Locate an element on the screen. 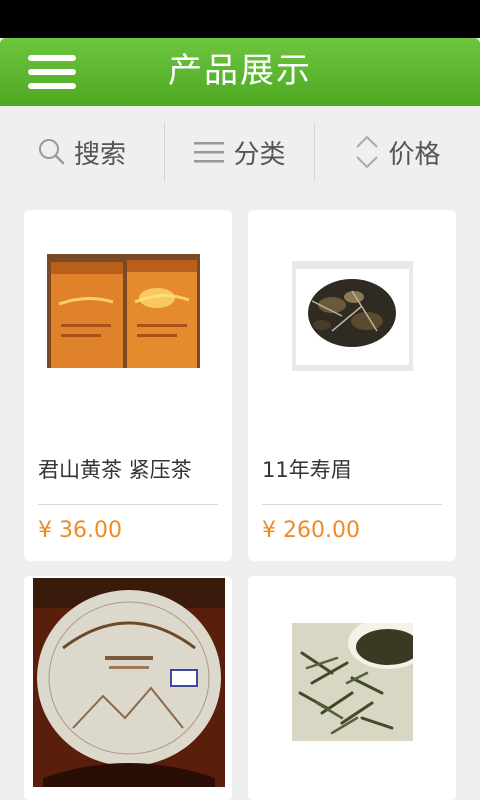 This screenshot has width=480, height=800. search-icon is located at coordinates (51, 152).